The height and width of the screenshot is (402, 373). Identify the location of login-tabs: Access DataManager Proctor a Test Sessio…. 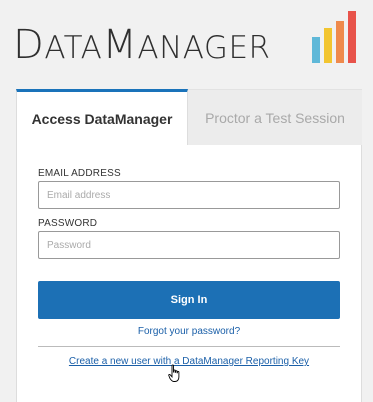
(189, 117).